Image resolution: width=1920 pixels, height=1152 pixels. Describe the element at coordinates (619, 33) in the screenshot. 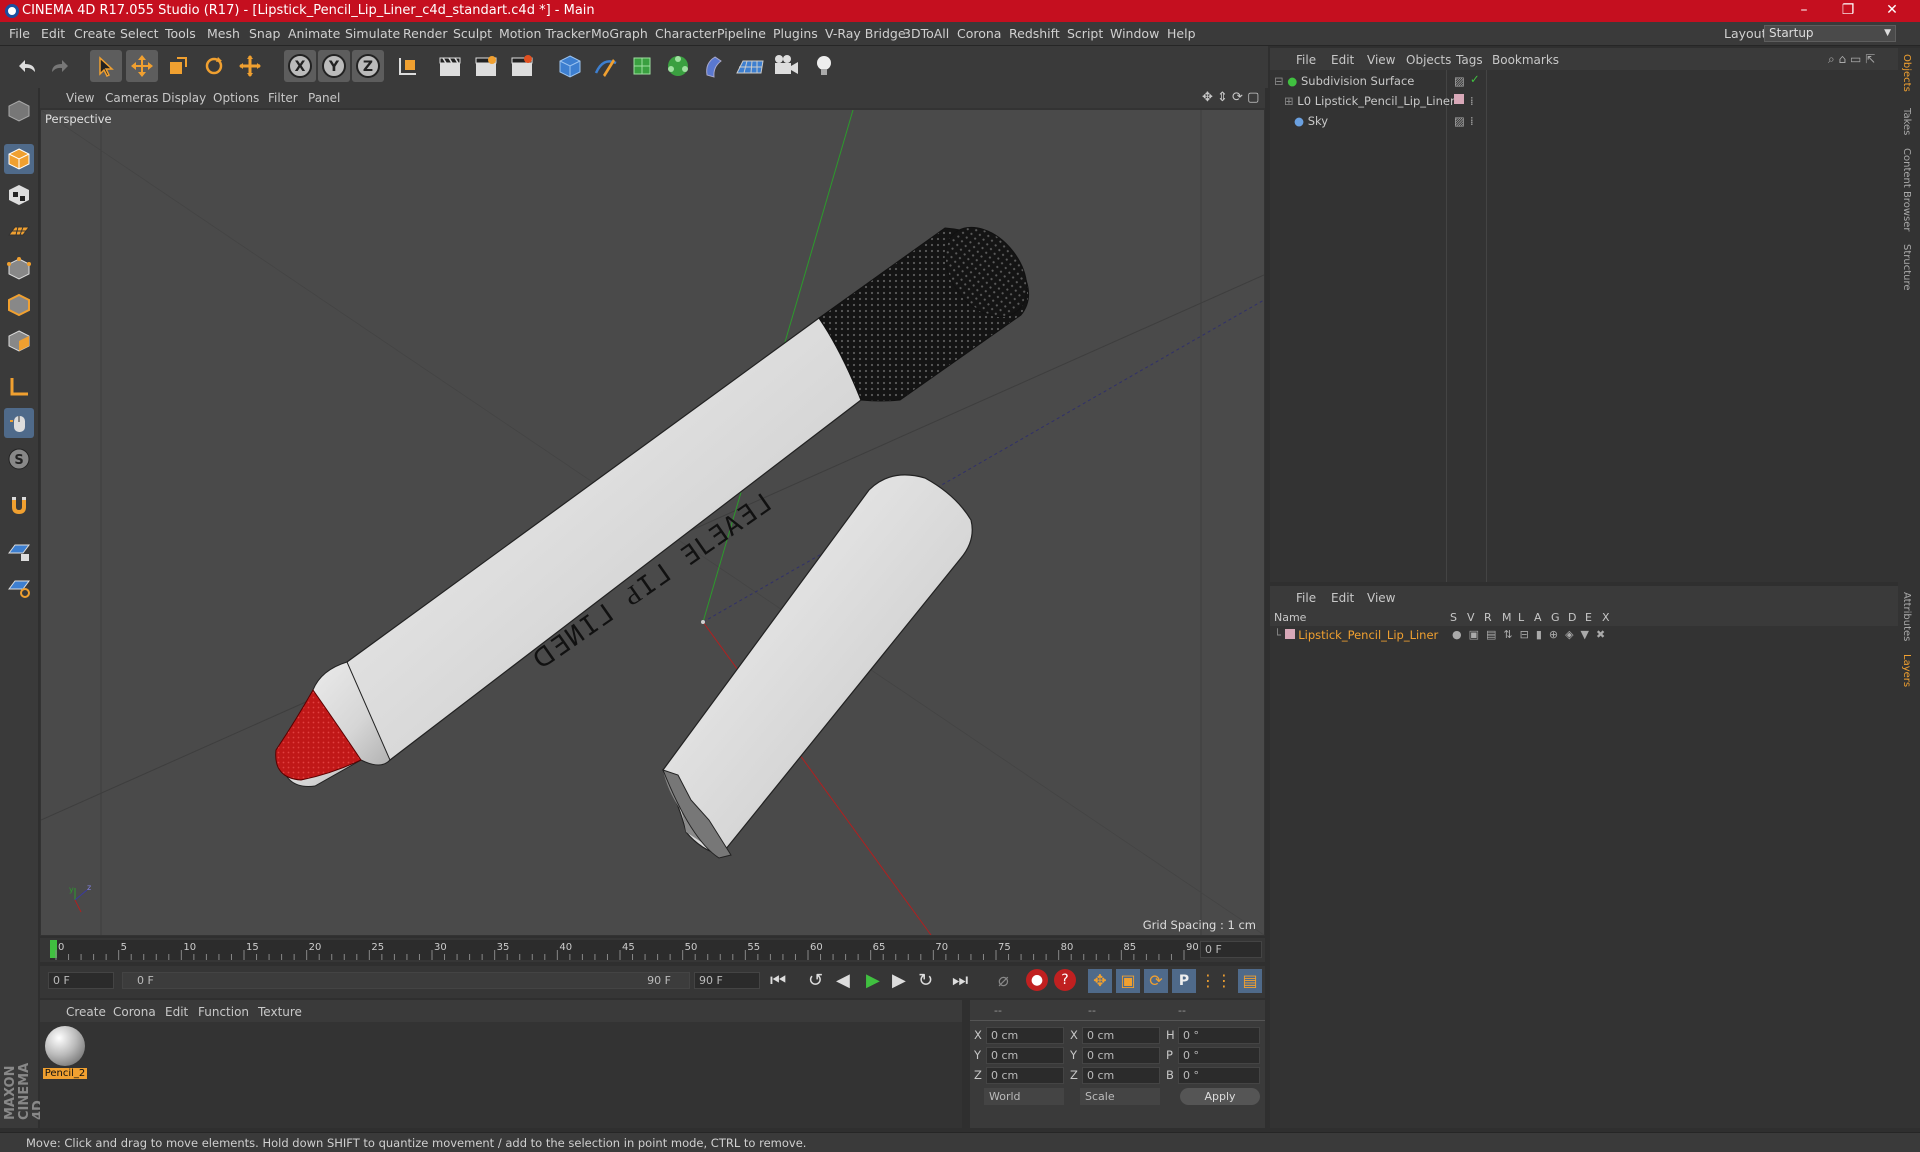

I see `menu-mograph: MoGraph` at that location.